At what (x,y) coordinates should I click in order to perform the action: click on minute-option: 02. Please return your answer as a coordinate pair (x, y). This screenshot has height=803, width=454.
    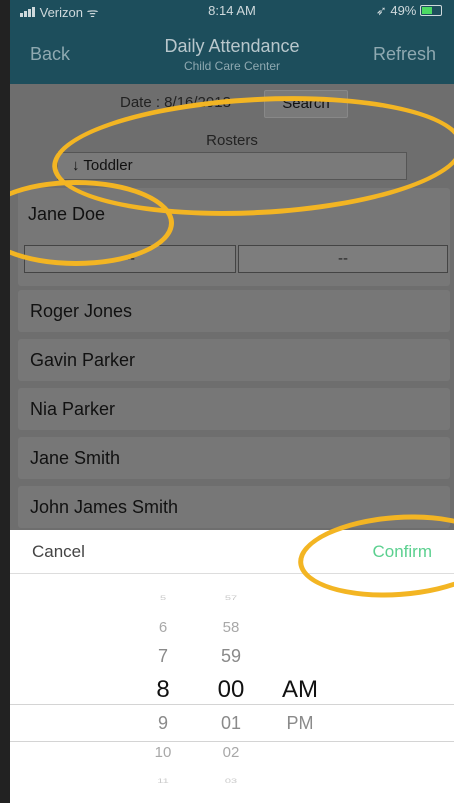
    Looking at the image, I should click on (231, 752).